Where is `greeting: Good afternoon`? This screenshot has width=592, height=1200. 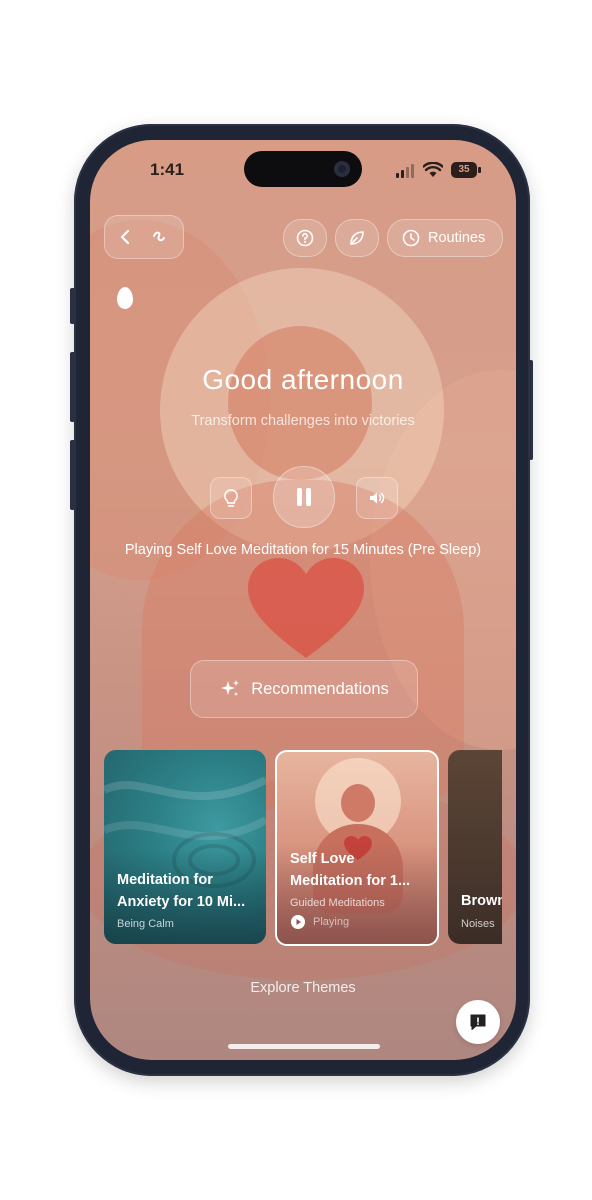
greeting: Good afternoon is located at coordinates (303, 379).